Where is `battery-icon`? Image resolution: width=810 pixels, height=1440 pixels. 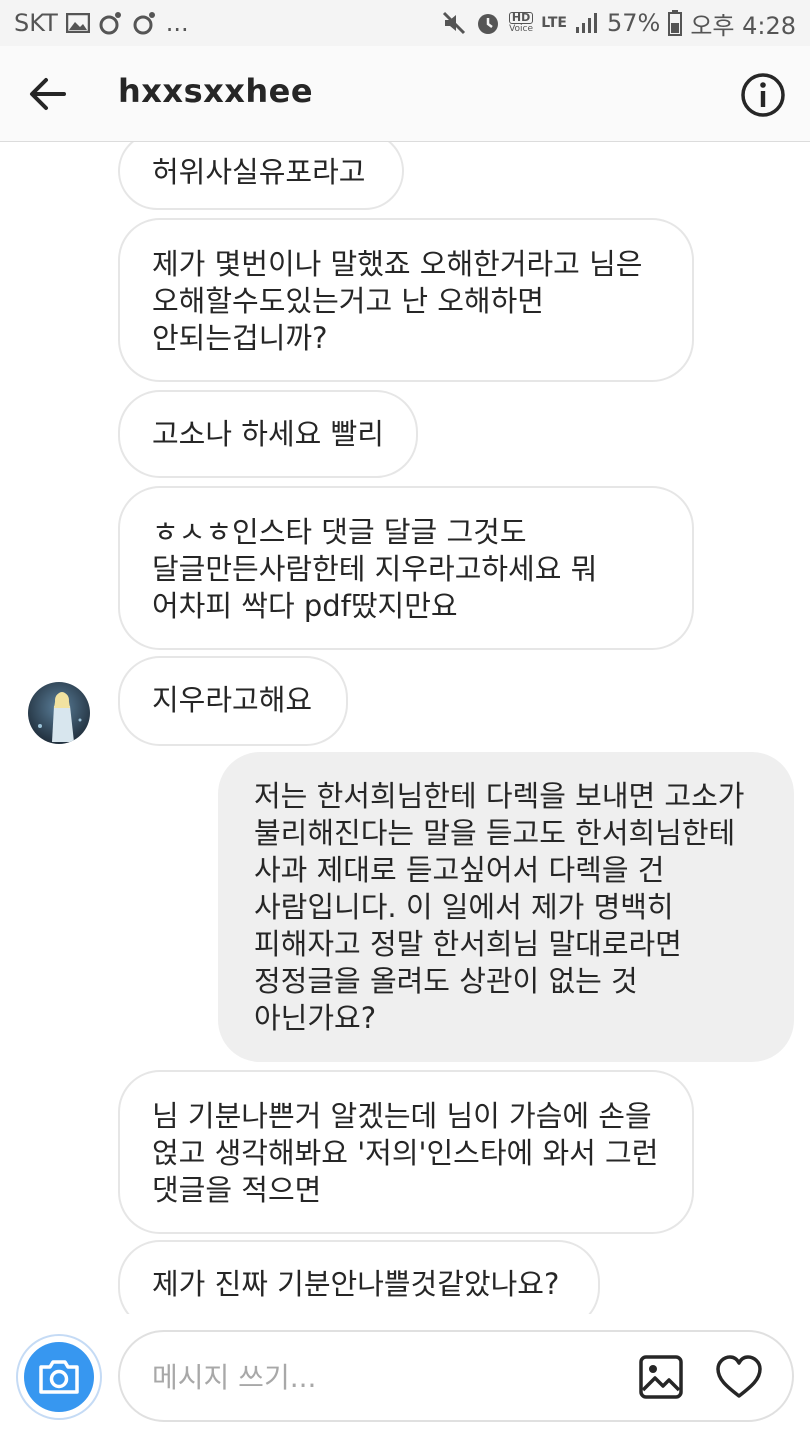 battery-icon is located at coordinates (675, 23).